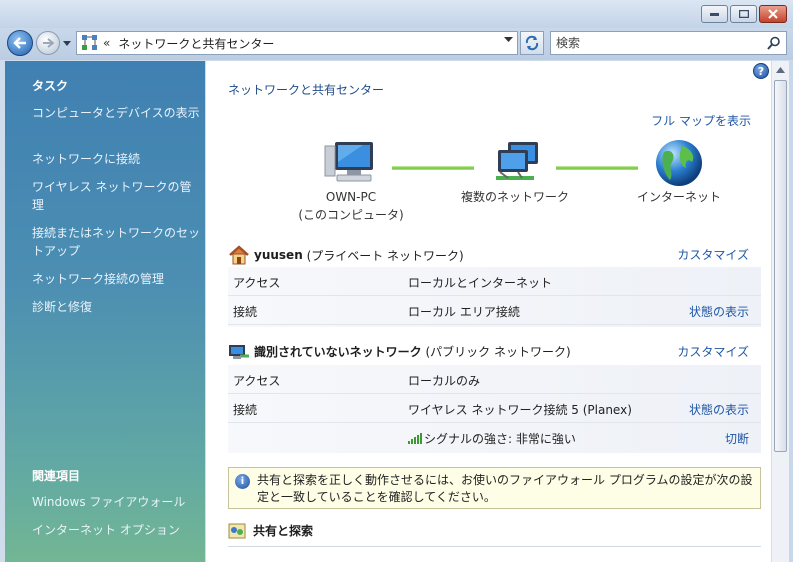 The height and width of the screenshot is (562, 793). I want to click on minimize-button, so click(714, 14).